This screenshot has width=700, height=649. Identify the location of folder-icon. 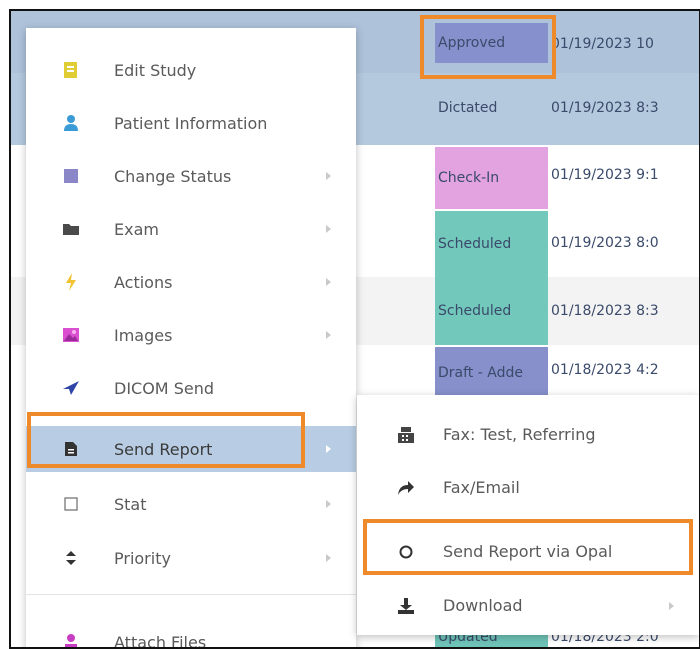
(71, 229).